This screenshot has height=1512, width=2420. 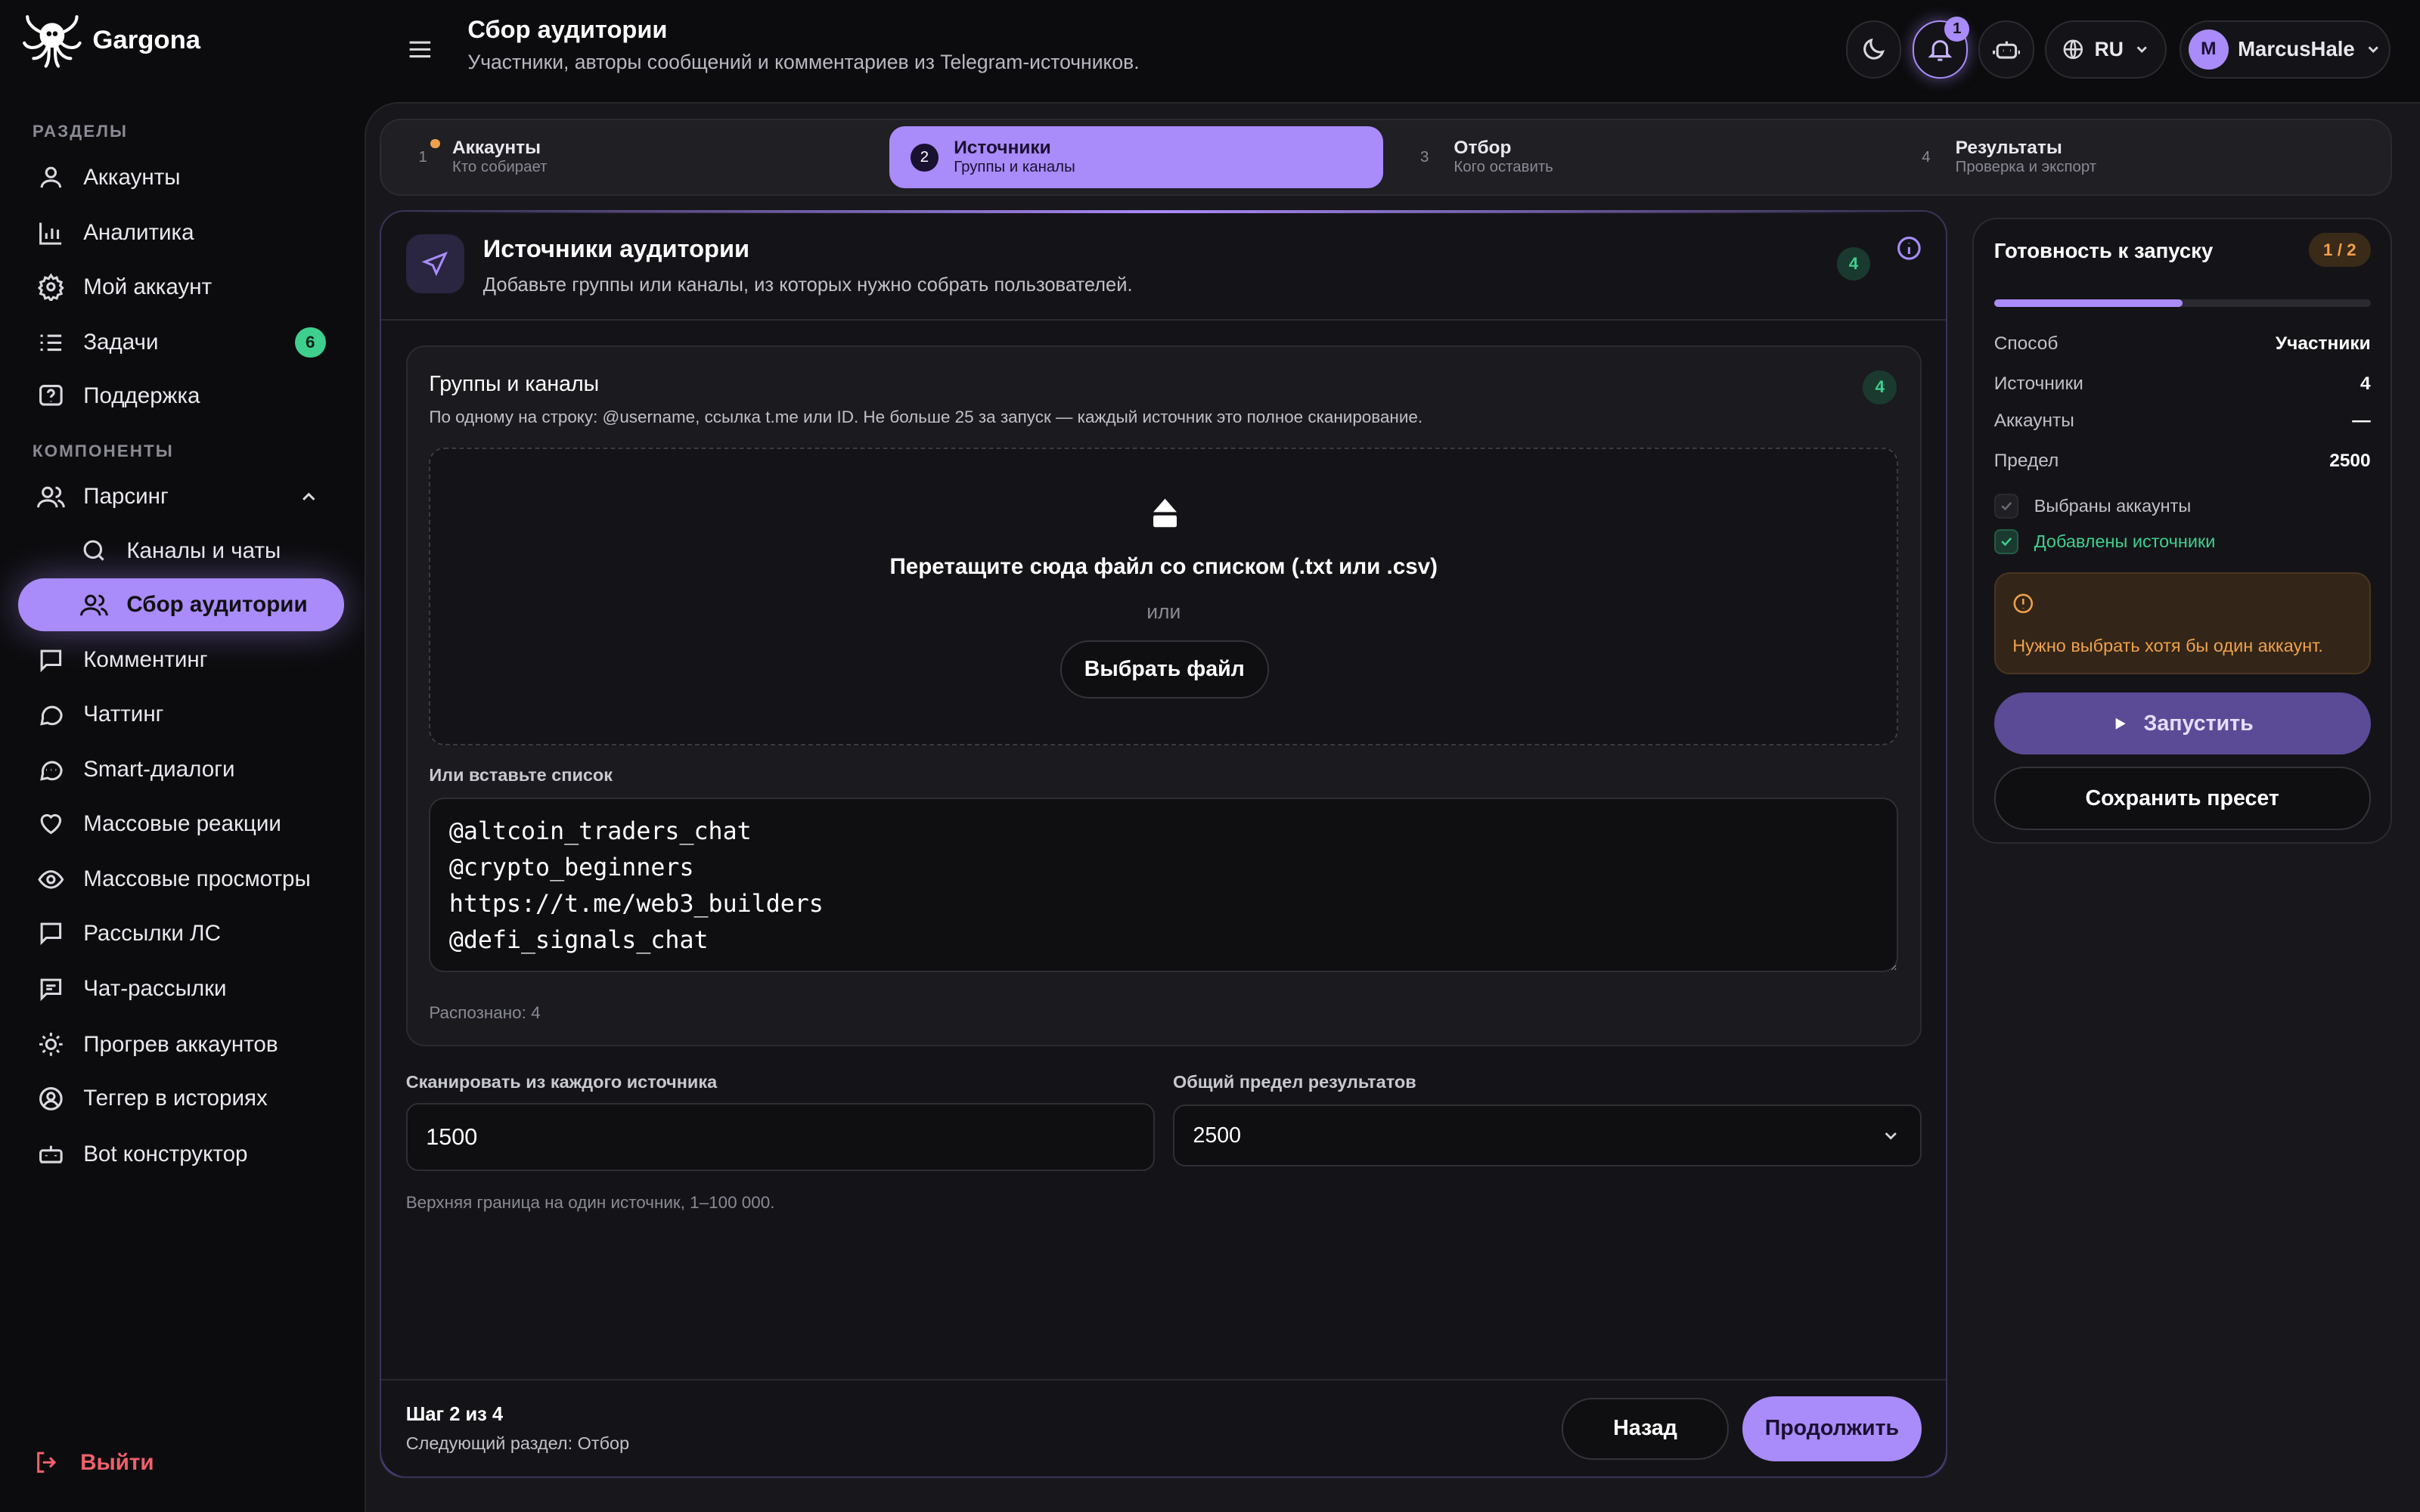 What do you see at coordinates (181, 714) in the screenshot?
I see `sidebar-item-chatting: Чаттинг` at bounding box center [181, 714].